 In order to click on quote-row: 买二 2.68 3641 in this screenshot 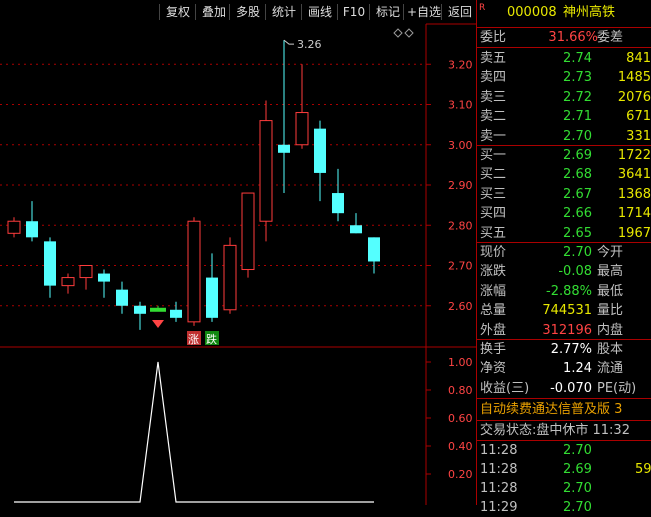, I will do `click(564, 174)`.